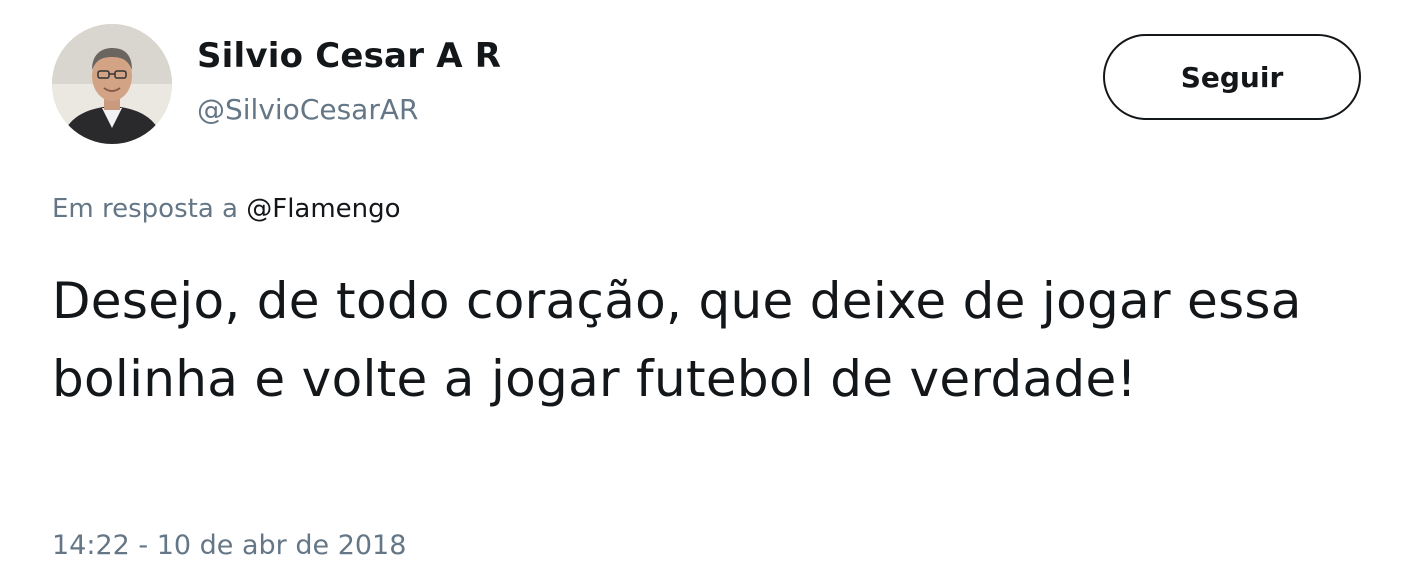 This screenshot has width=1401, height=575. Describe the element at coordinates (349, 56) in the screenshot. I see `author-name: Silvio Cesar A R` at that location.